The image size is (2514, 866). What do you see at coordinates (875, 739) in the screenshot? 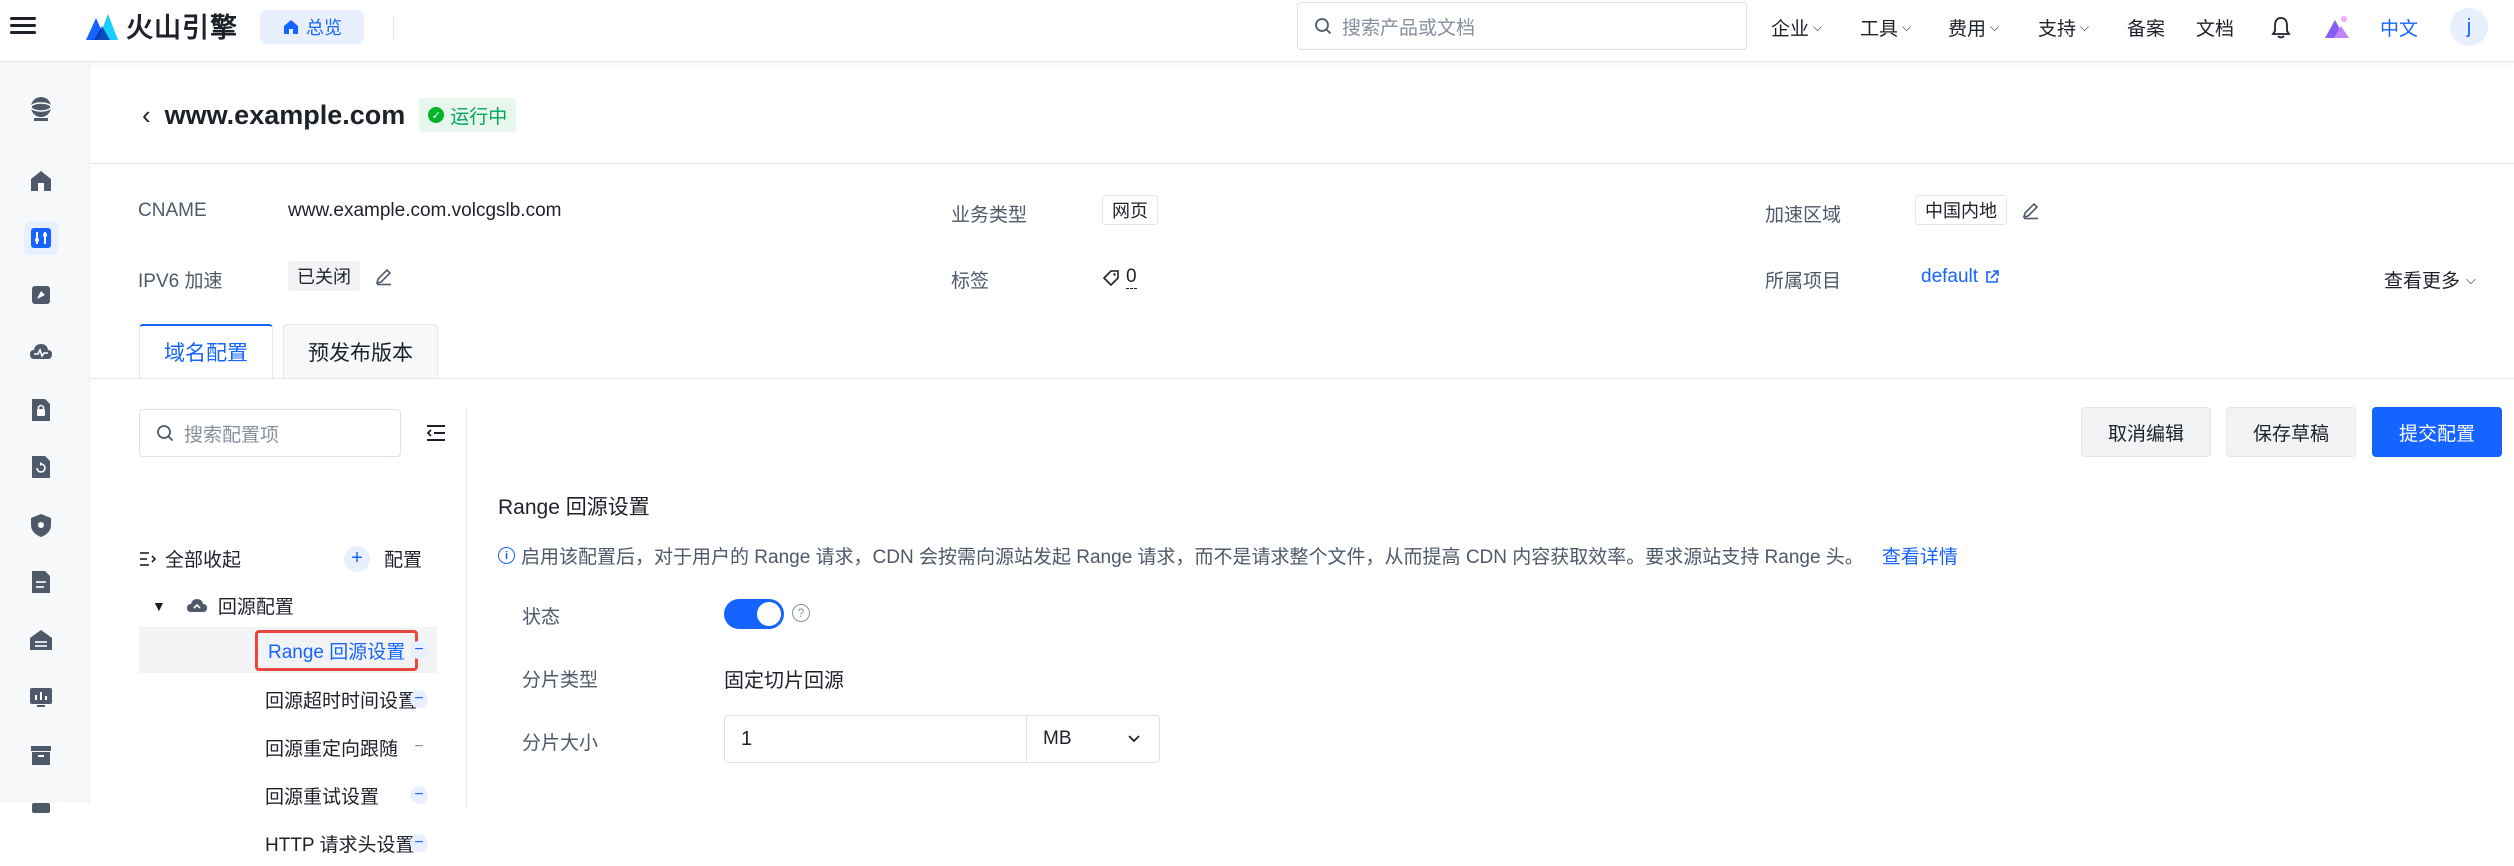
I see `slice-size-input: 1` at bounding box center [875, 739].